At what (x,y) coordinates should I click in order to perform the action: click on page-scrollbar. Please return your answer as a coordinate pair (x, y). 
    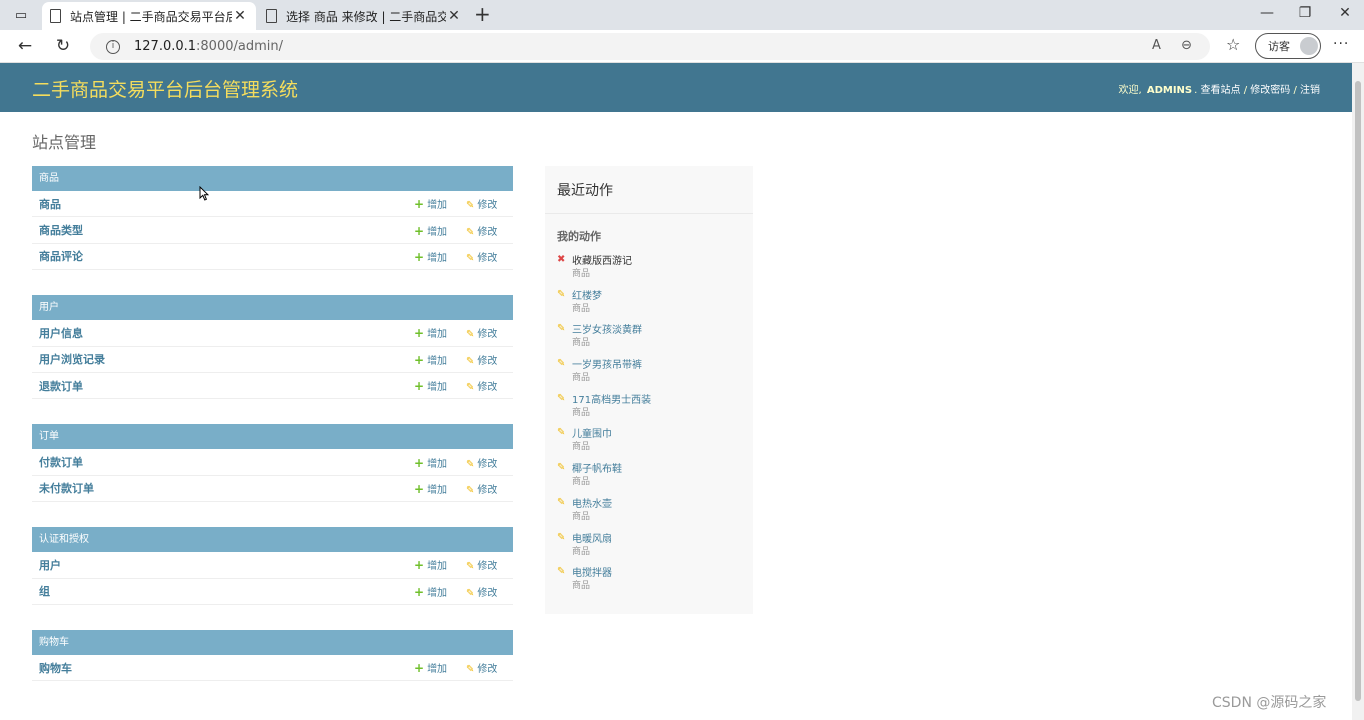
    Looking at the image, I should click on (1358, 391).